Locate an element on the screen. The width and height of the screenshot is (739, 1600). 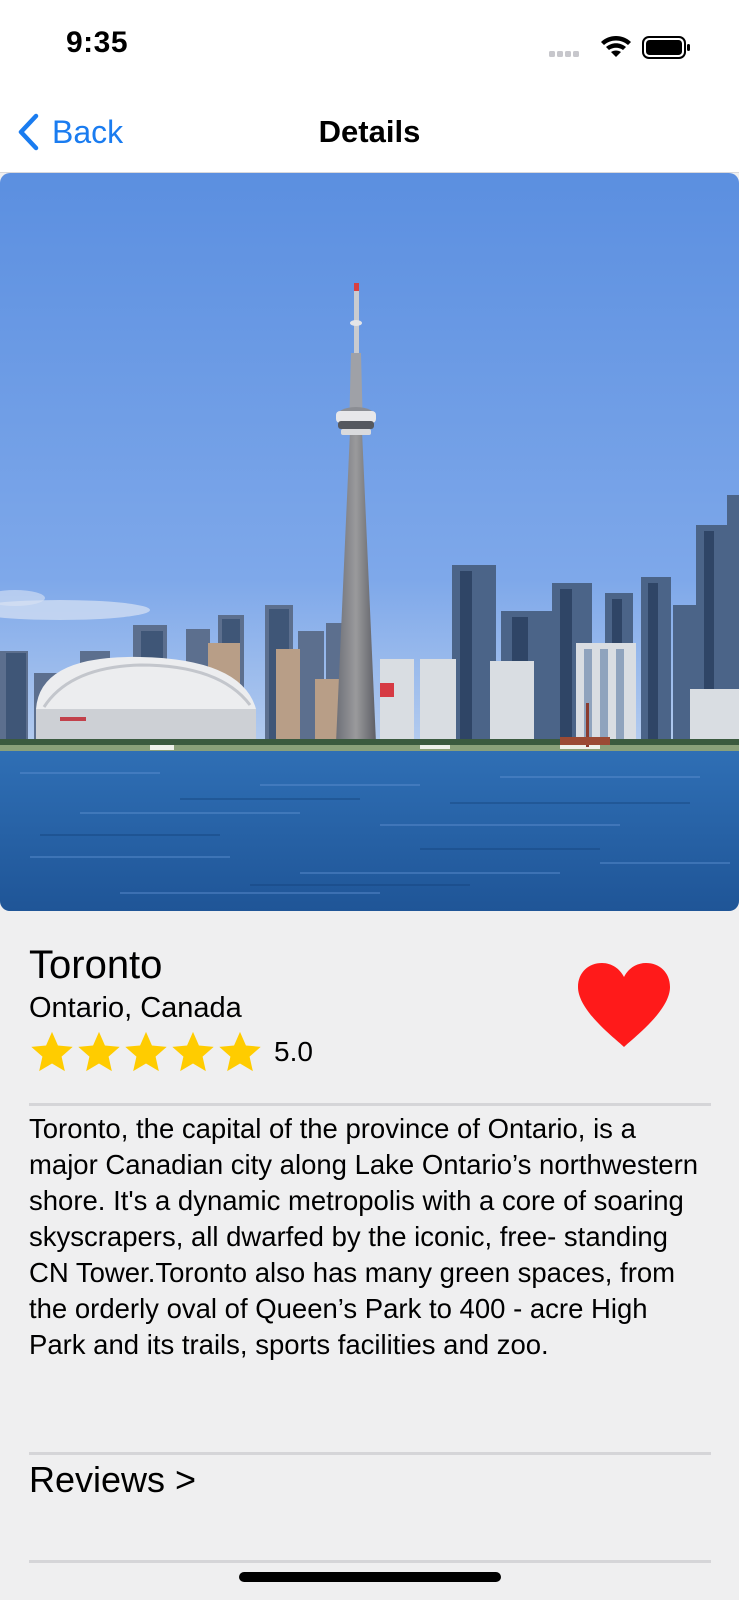
page-title: Details is located at coordinates (369, 131).